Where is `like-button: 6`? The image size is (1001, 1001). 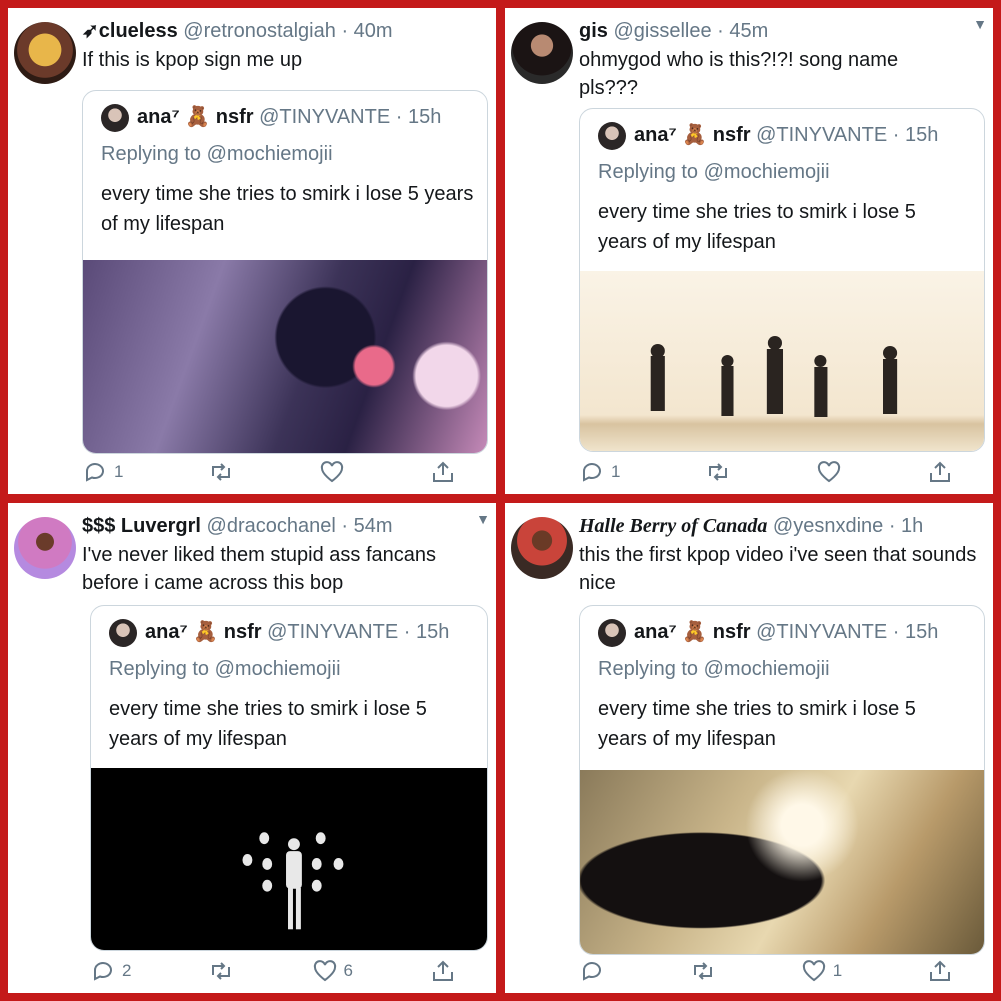 like-button: 6 is located at coordinates (332, 971).